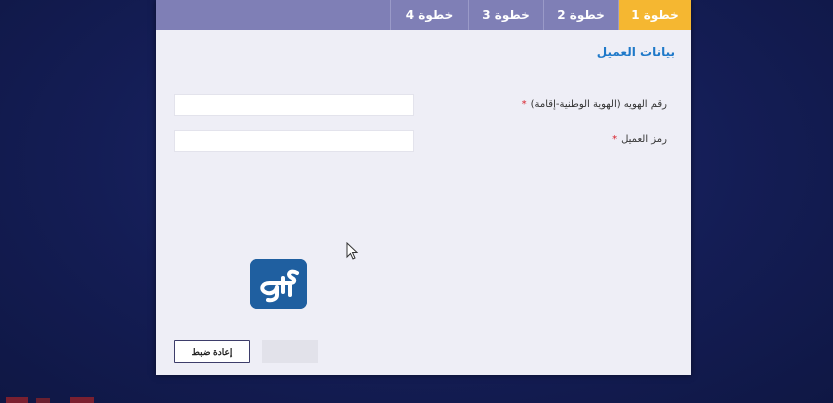  What do you see at coordinates (505, 15) in the screenshot?
I see `tab-step-3: خطوة 3` at bounding box center [505, 15].